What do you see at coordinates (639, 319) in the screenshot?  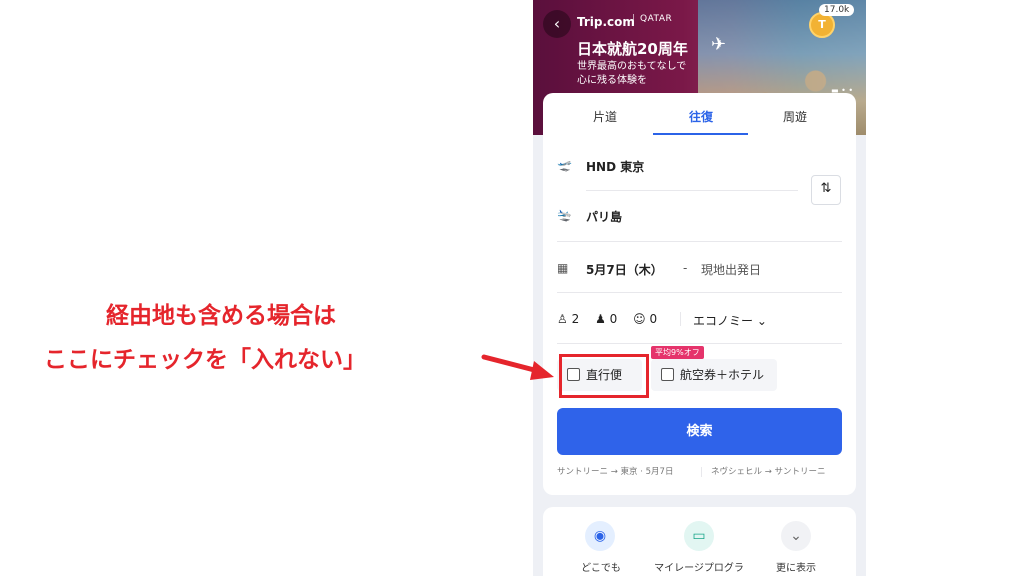 I see `infant-icon: ☺` at bounding box center [639, 319].